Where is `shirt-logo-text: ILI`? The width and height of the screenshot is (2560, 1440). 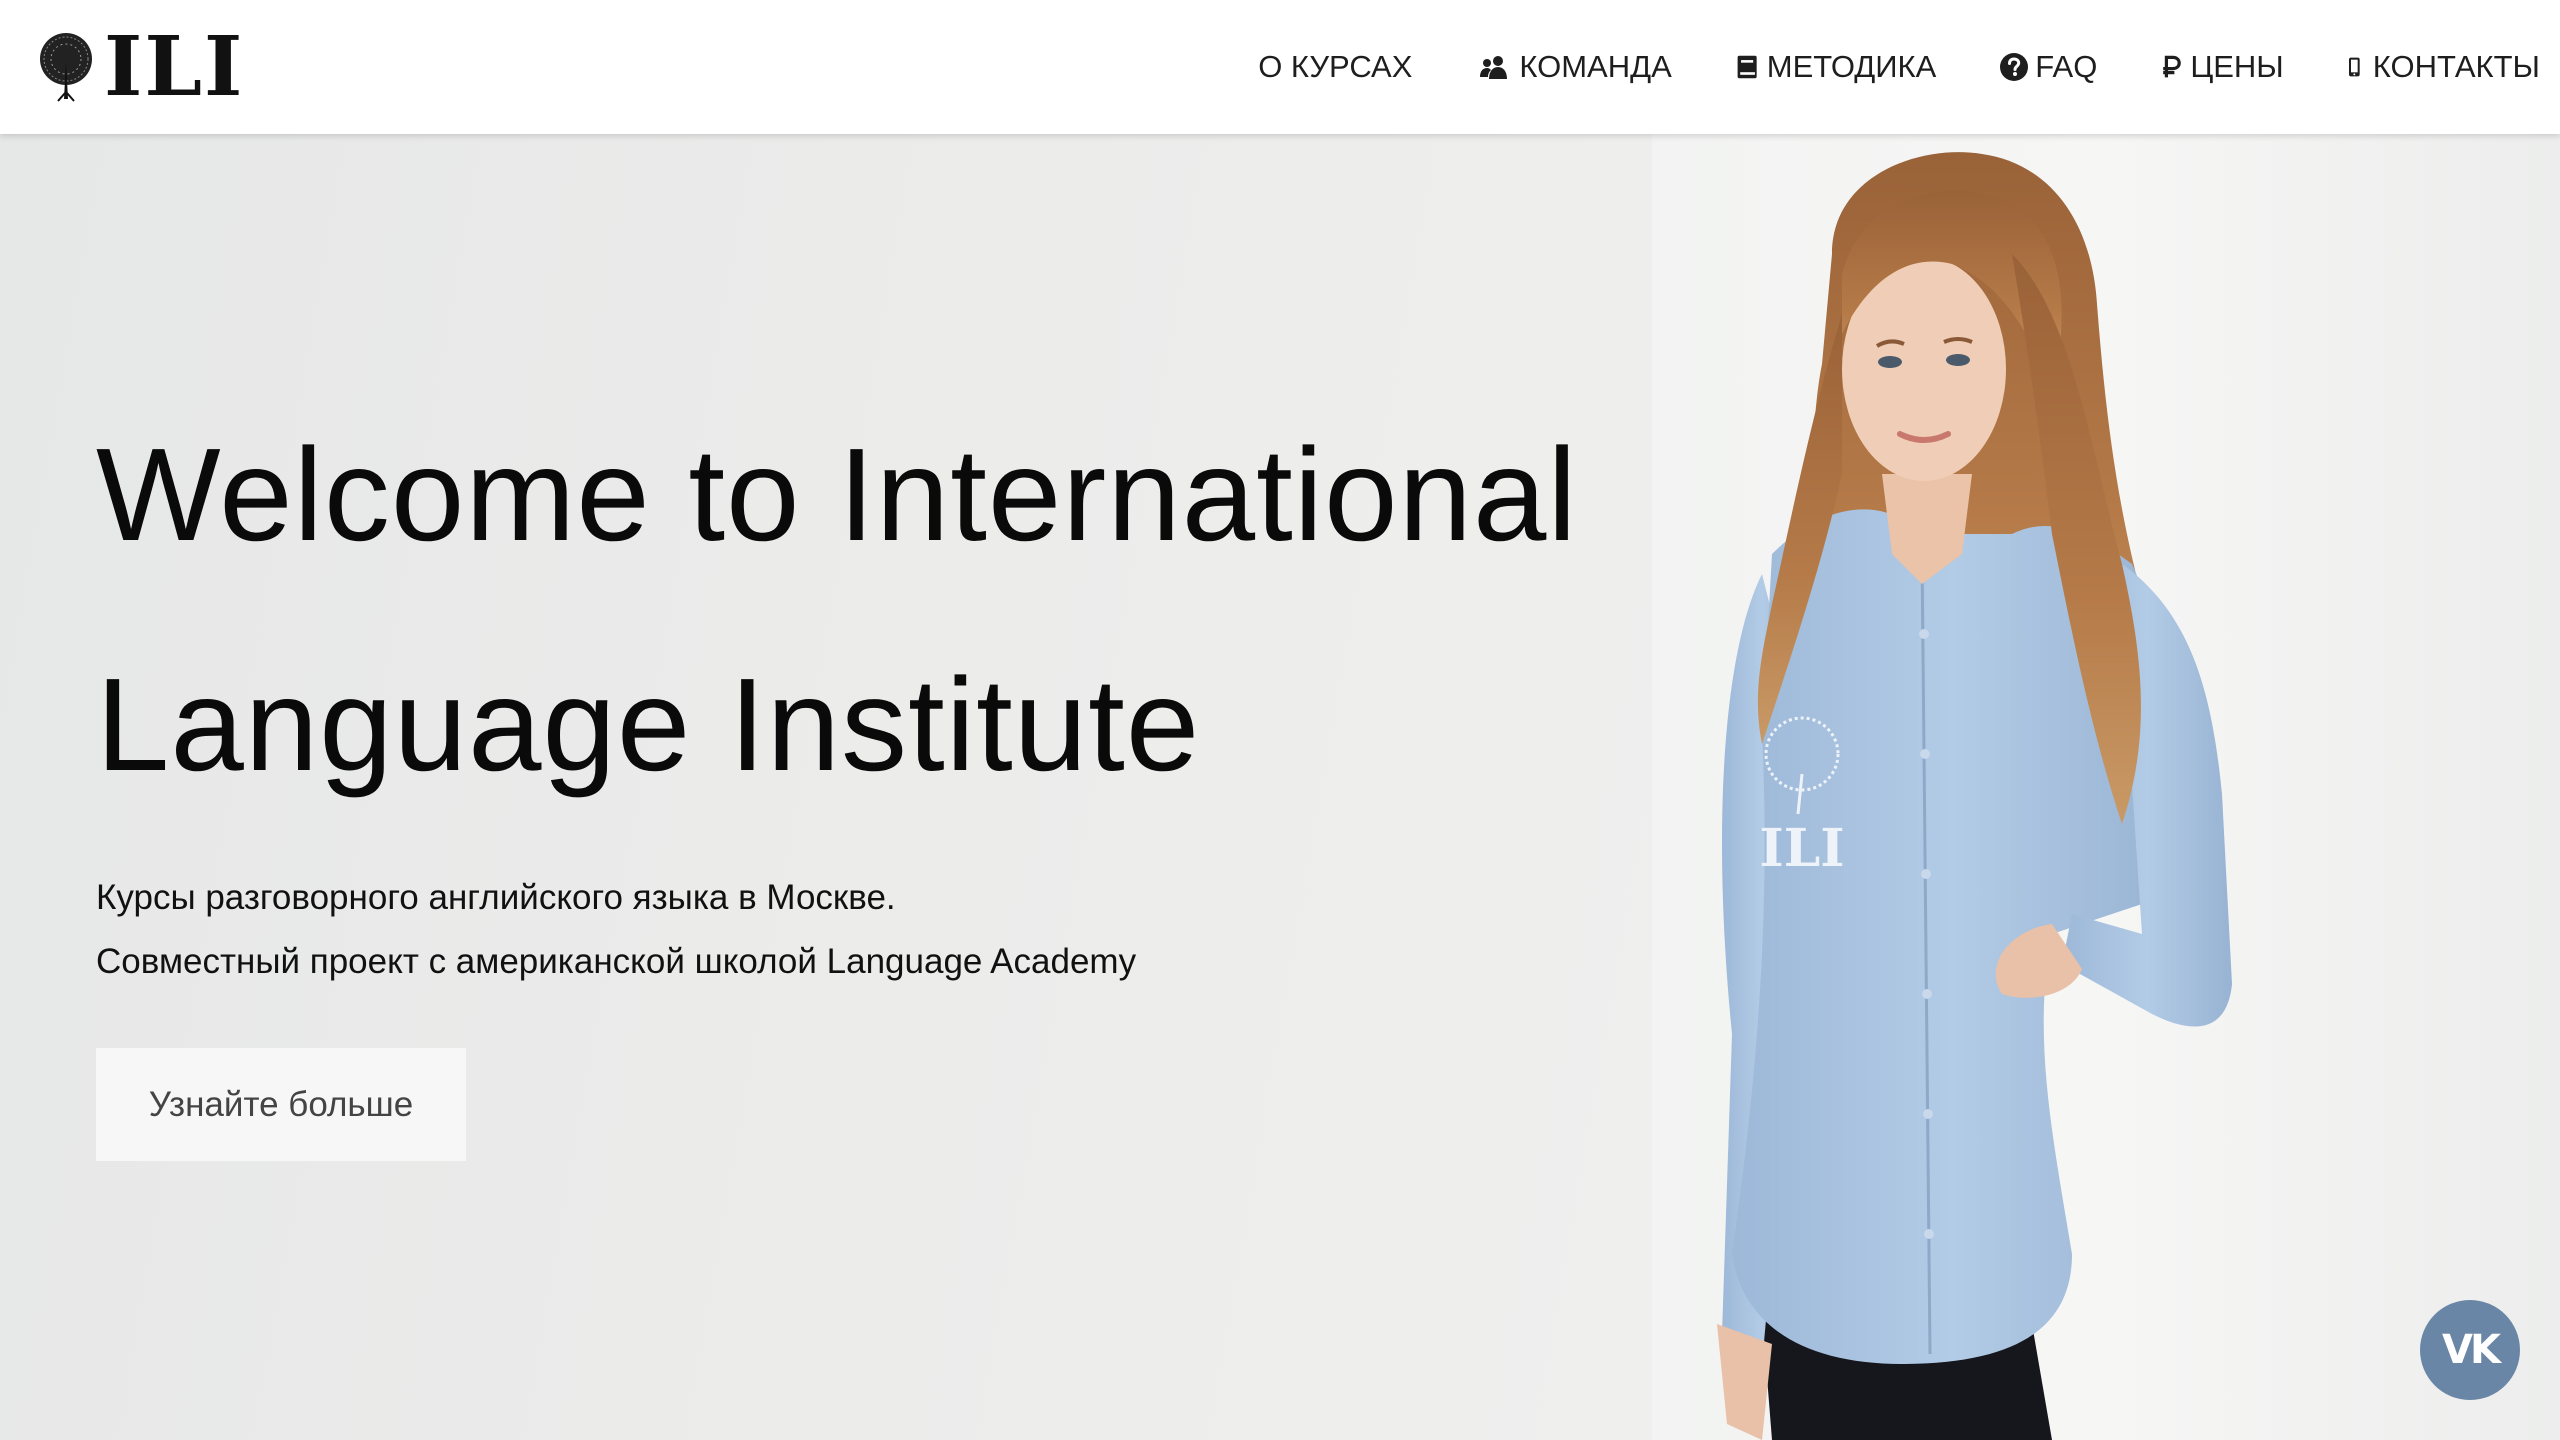
shirt-logo-text: ILI is located at coordinates (1801, 848).